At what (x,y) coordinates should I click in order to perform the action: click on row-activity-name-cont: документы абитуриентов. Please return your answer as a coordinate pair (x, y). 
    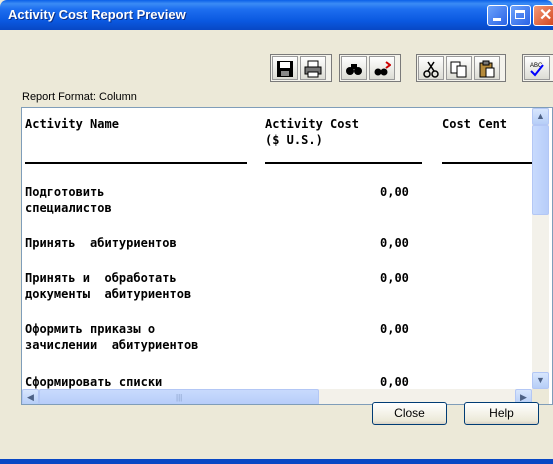
    Looking at the image, I should click on (108, 294).